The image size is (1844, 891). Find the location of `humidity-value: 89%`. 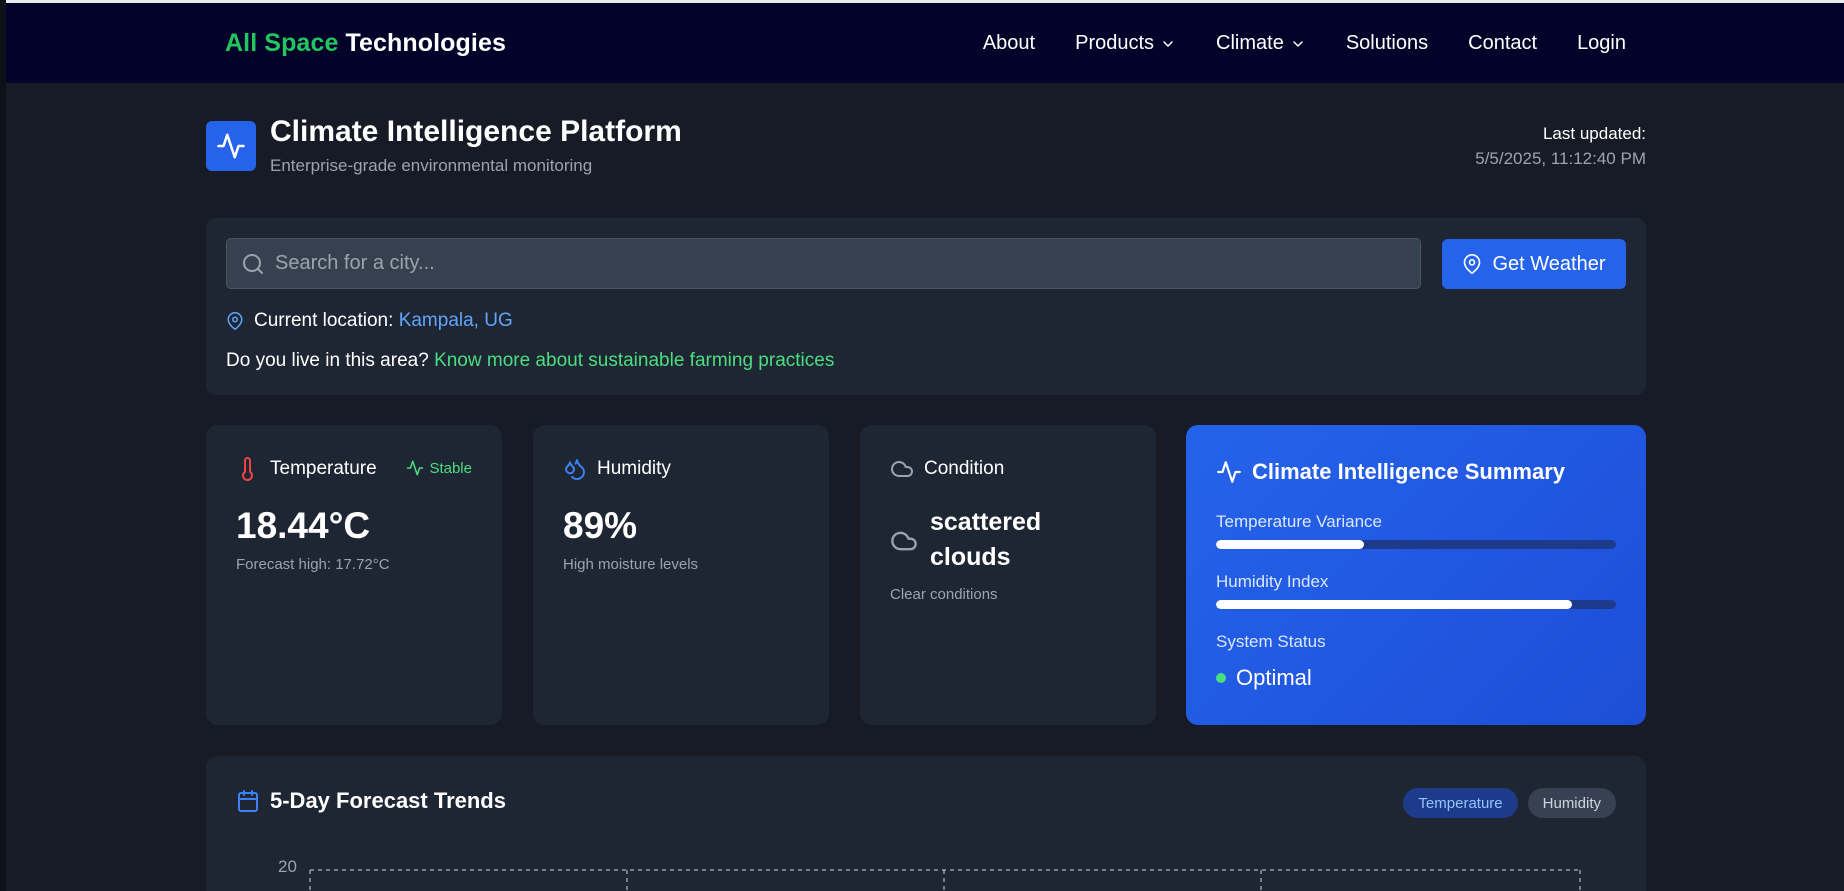

humidity-value: 89% is located at coordinates (600, 525).